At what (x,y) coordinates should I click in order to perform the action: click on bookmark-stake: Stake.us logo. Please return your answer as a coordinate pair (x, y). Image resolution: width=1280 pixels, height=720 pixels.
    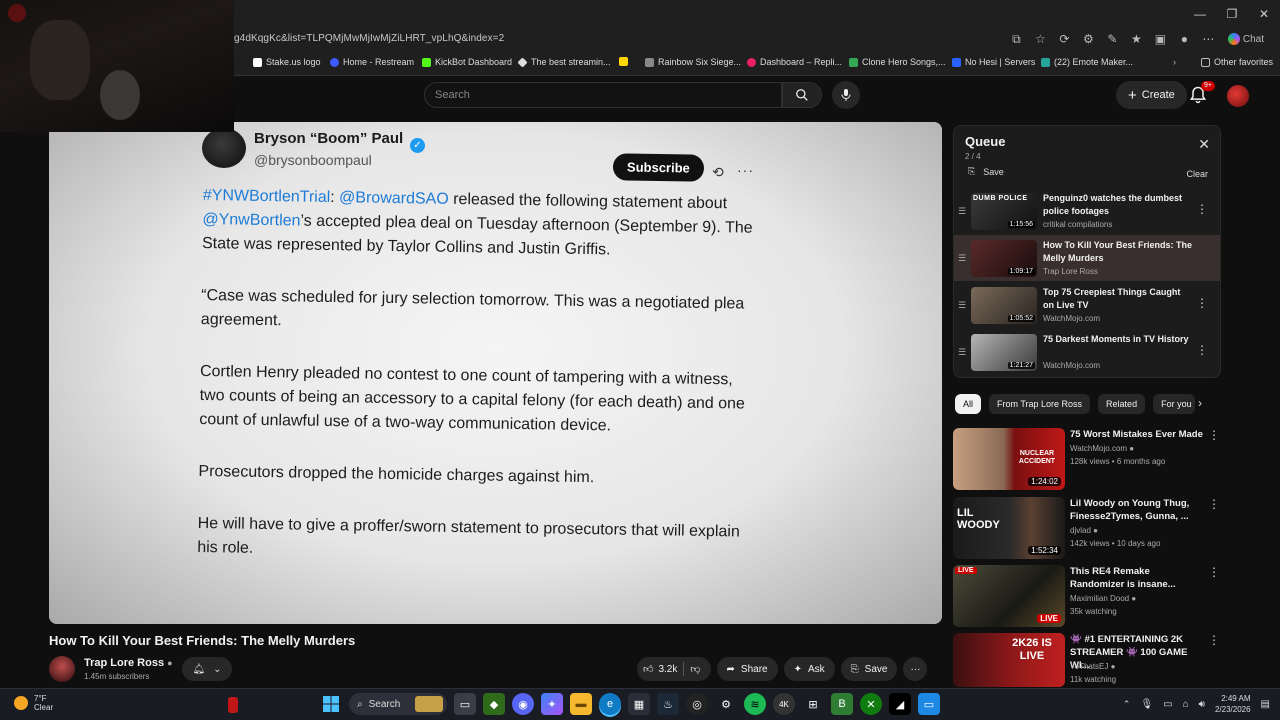
    Looking at the image, I should click on (287, 62).